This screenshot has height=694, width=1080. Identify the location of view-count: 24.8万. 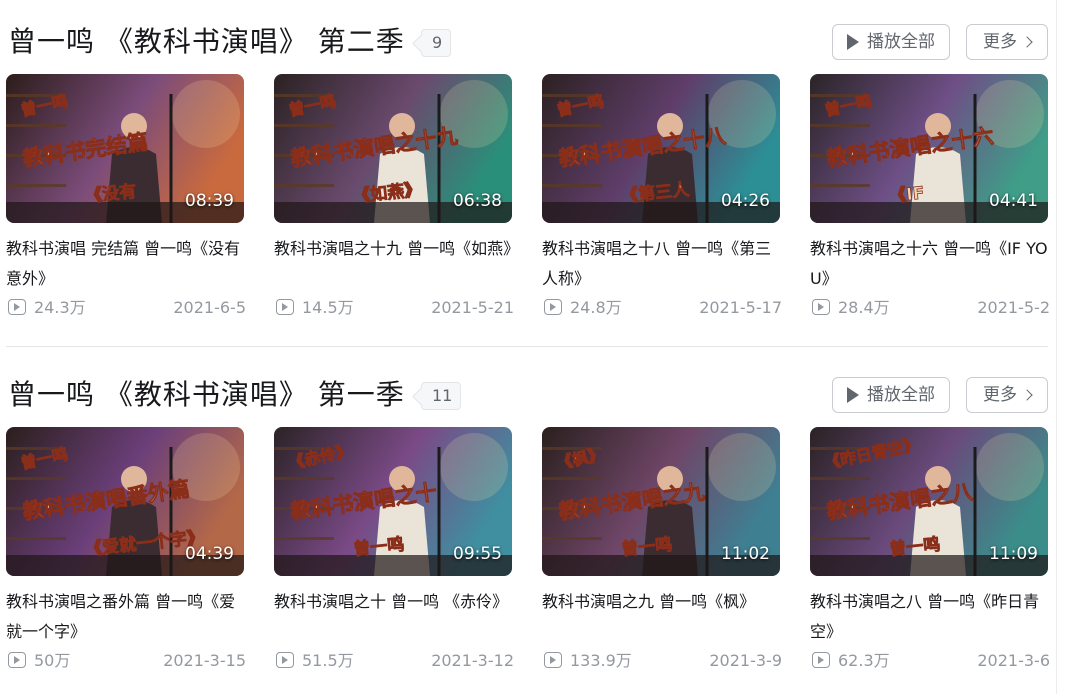
(596, 307).